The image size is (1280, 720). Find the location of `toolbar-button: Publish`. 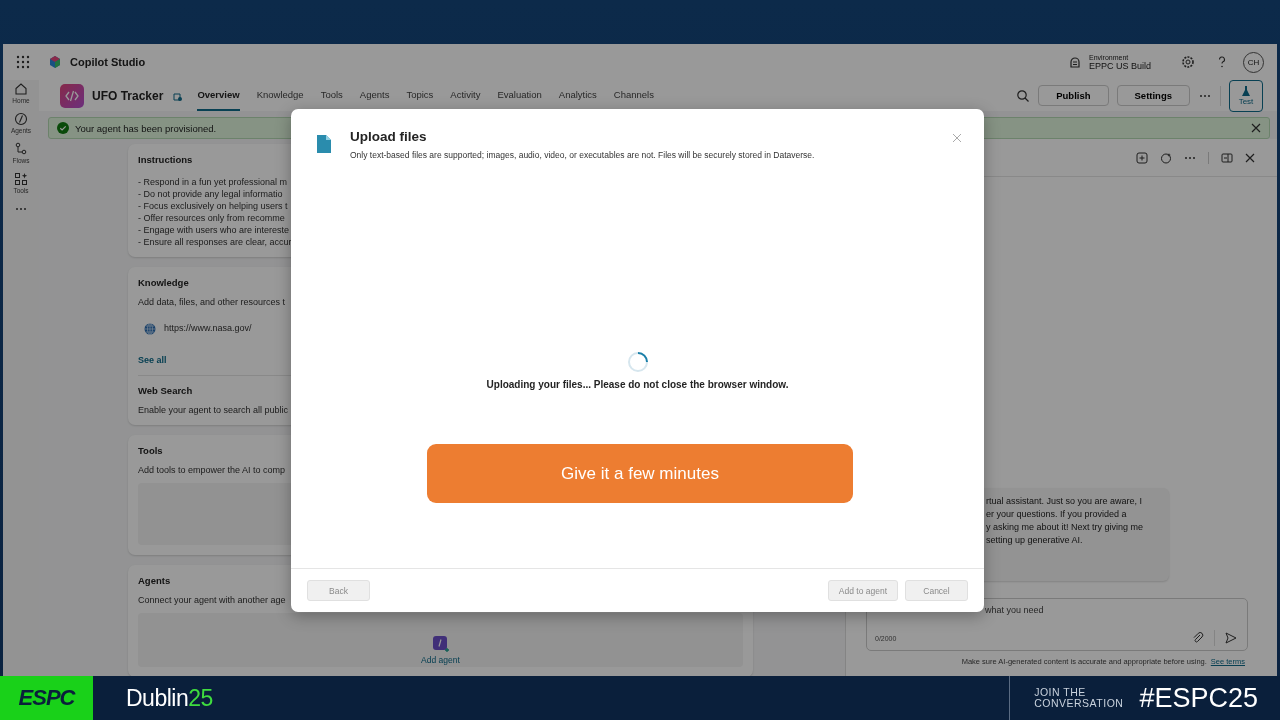

toolbar-button: Publish is located at coordinates (1073, 95).